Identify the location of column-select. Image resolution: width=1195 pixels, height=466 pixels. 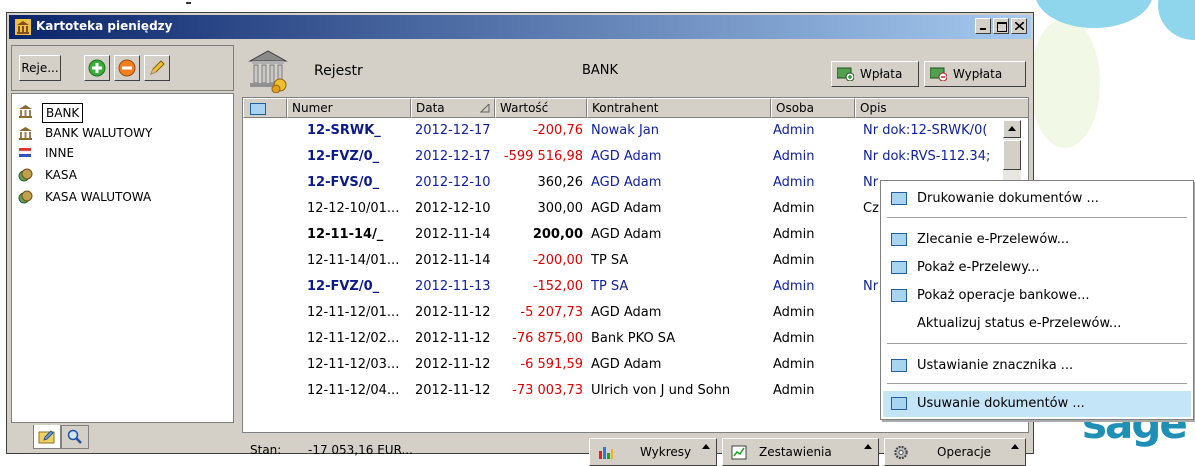
(265, 108).